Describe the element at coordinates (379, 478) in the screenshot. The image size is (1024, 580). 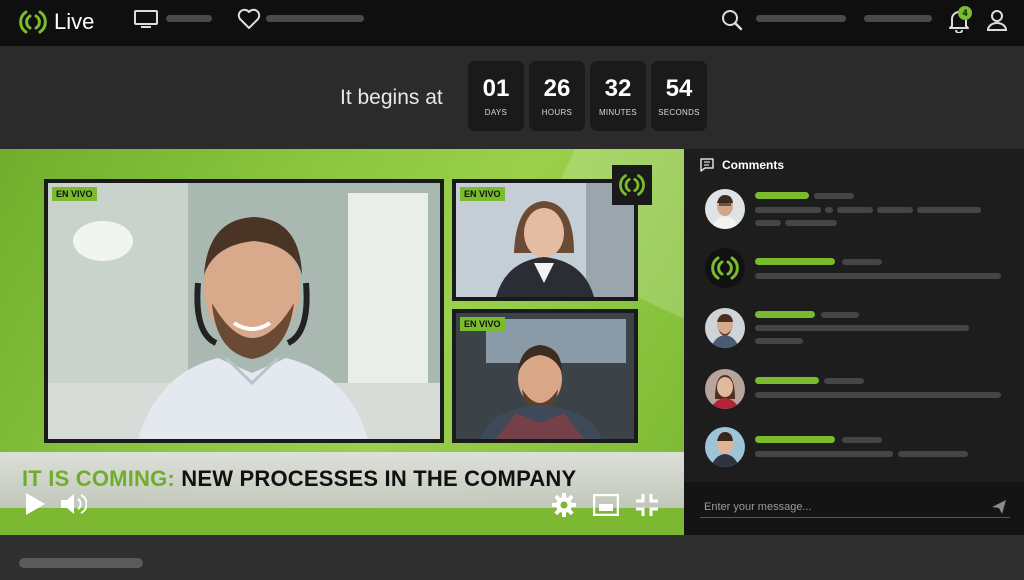
I see `caption-title: NEW PROCESSES IN THE COMPANY` at that location.